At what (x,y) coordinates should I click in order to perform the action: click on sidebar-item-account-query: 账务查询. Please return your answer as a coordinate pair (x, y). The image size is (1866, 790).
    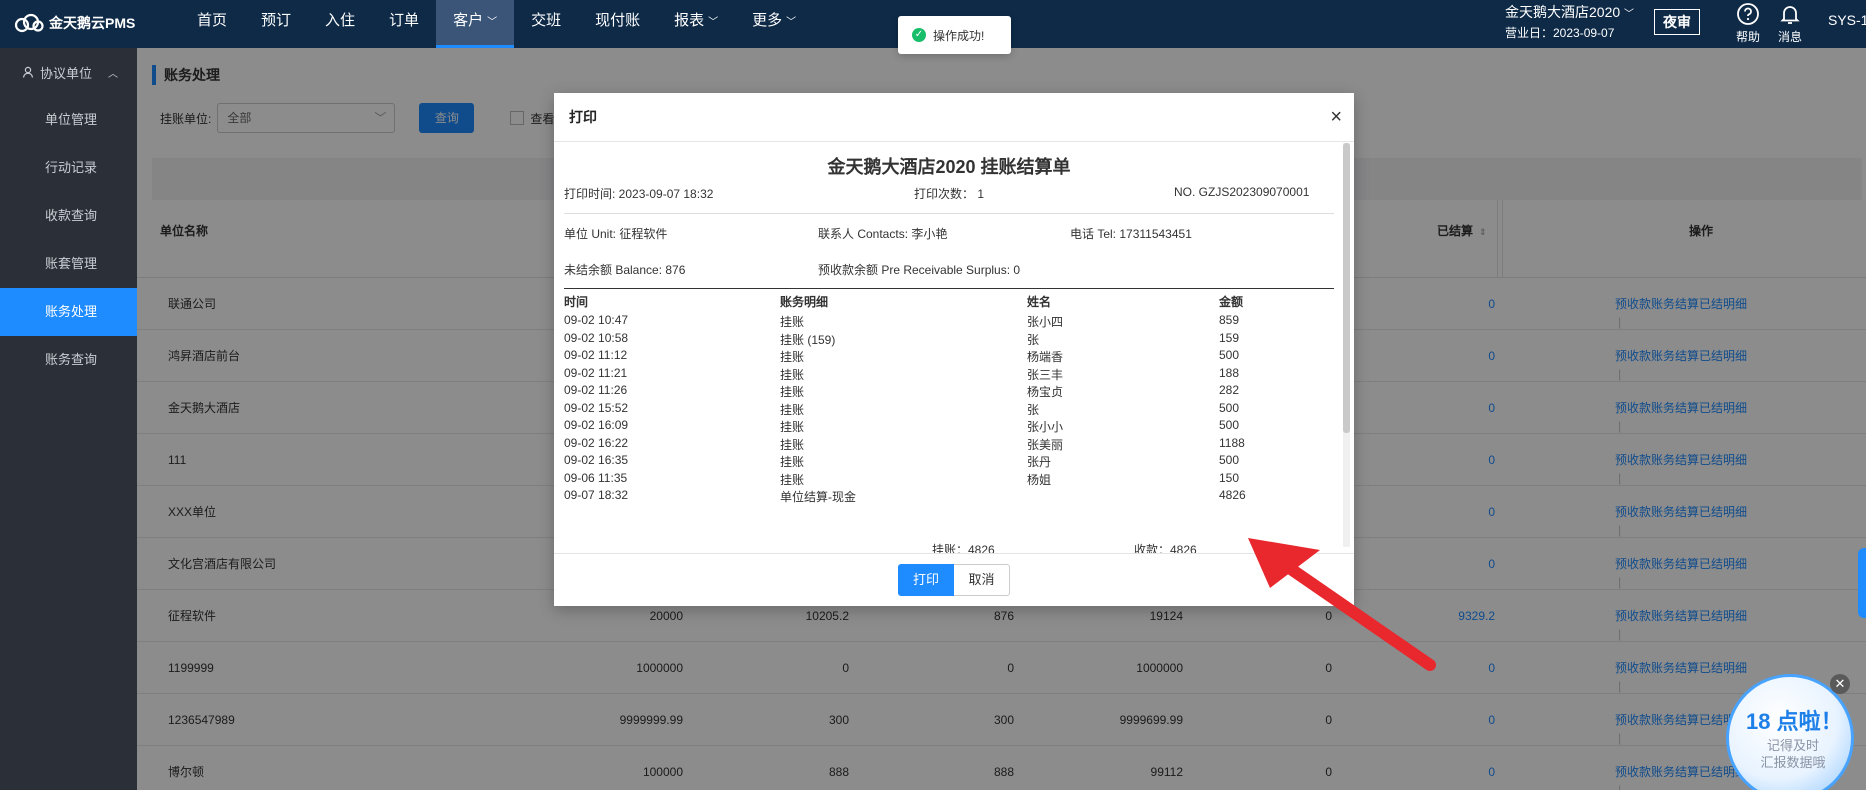
    Looking at the image, I should click on (68, 360).